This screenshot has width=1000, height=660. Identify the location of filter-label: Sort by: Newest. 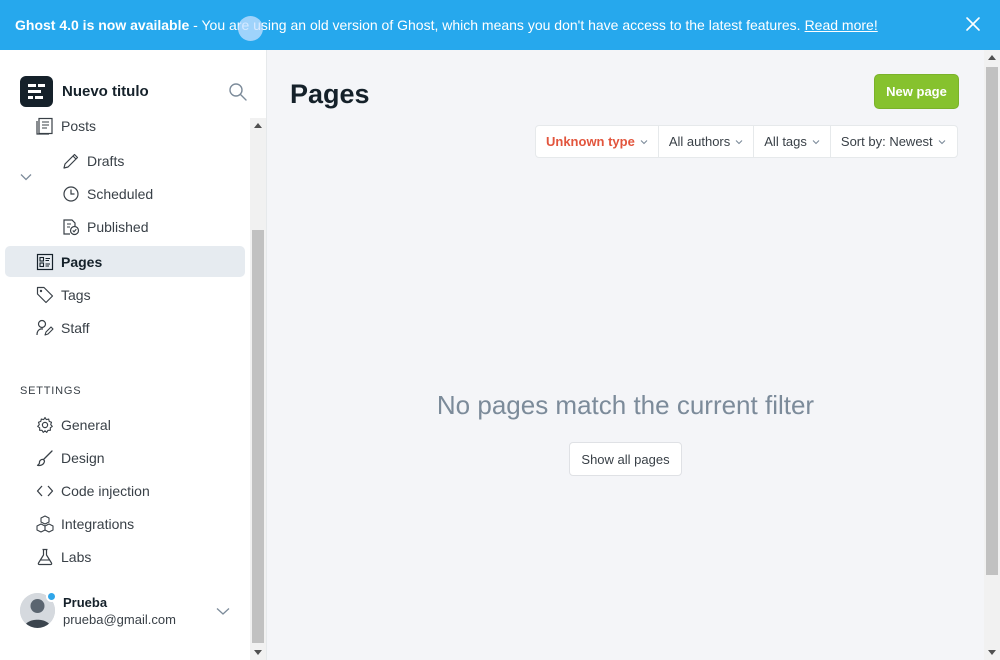
(886, 141).